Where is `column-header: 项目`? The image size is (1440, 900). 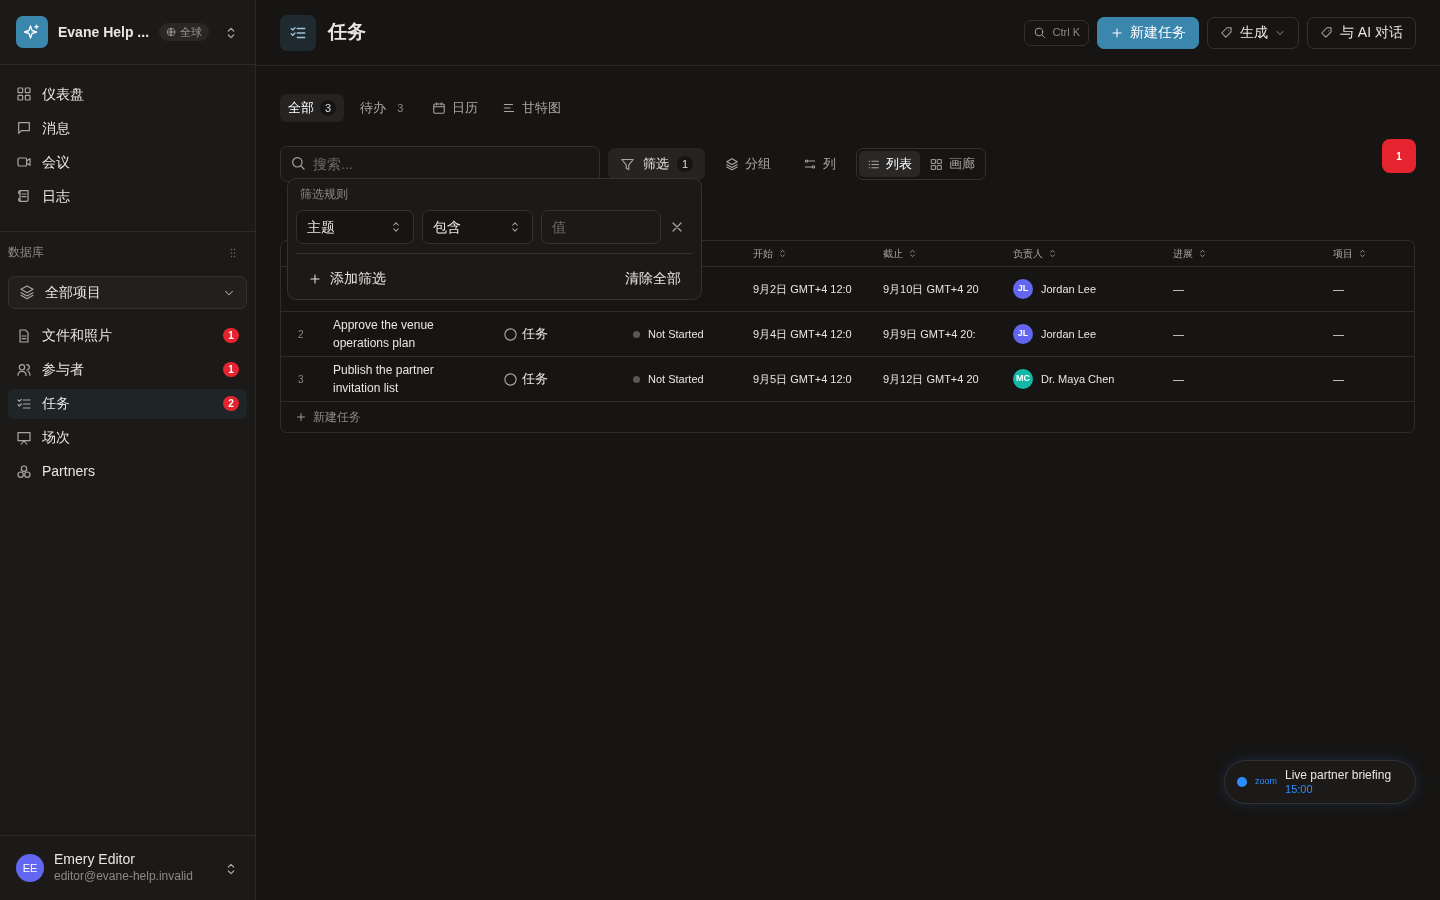
column-header: 项目 is located at coordinates (1367, 253).